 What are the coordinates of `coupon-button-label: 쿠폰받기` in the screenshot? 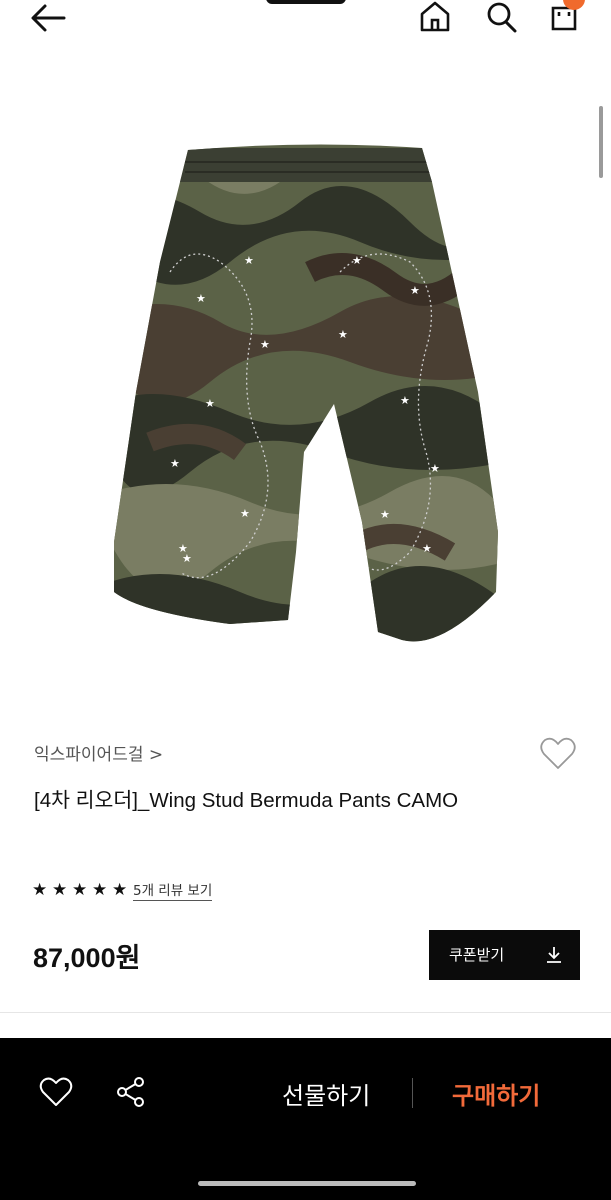 It's located at (477, 955).